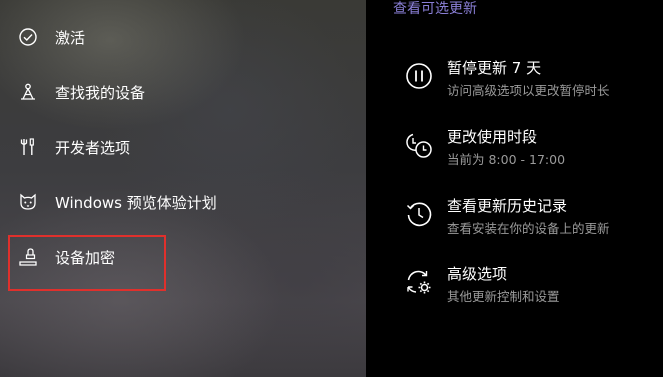 The image size is (663, 377). What do you see at coordinates (100, 92) in the screenshot?
I see `nav-item-label: 查找我的设备` at bounding box center [100, 92].